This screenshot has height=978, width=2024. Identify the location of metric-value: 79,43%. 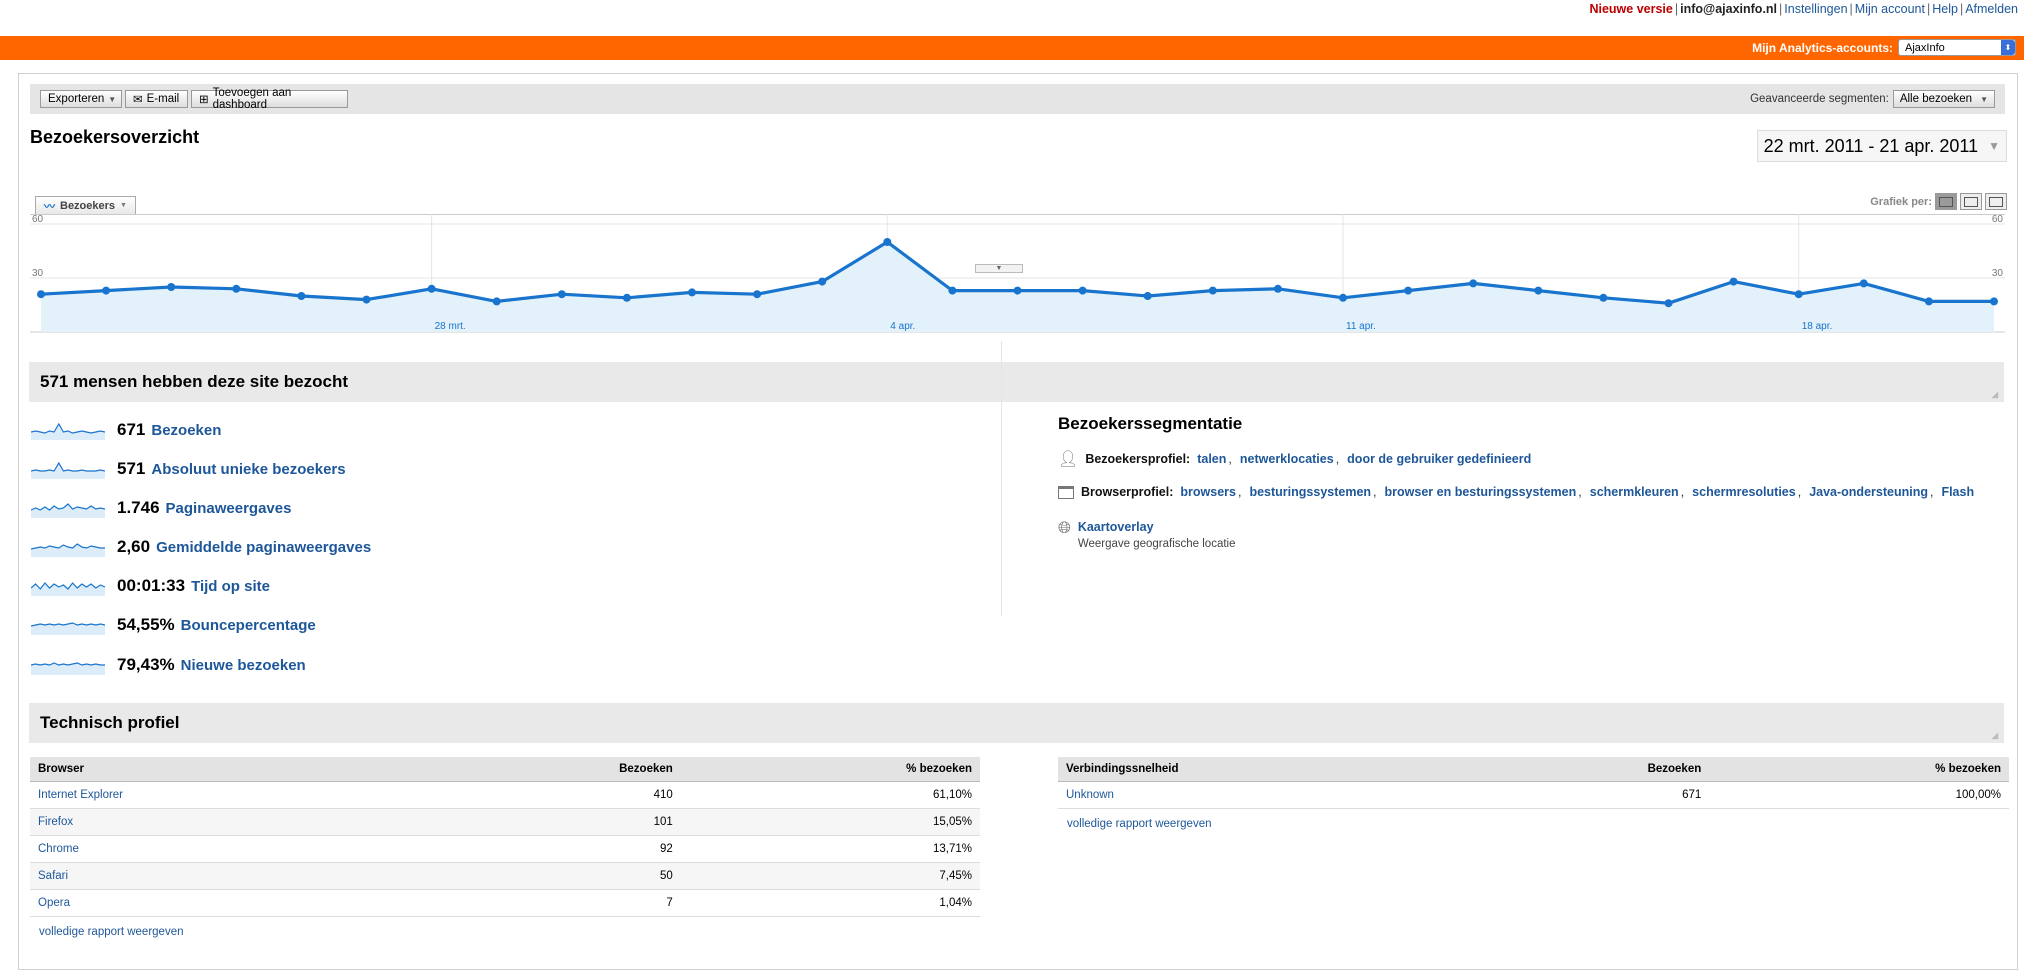
(146, 664).